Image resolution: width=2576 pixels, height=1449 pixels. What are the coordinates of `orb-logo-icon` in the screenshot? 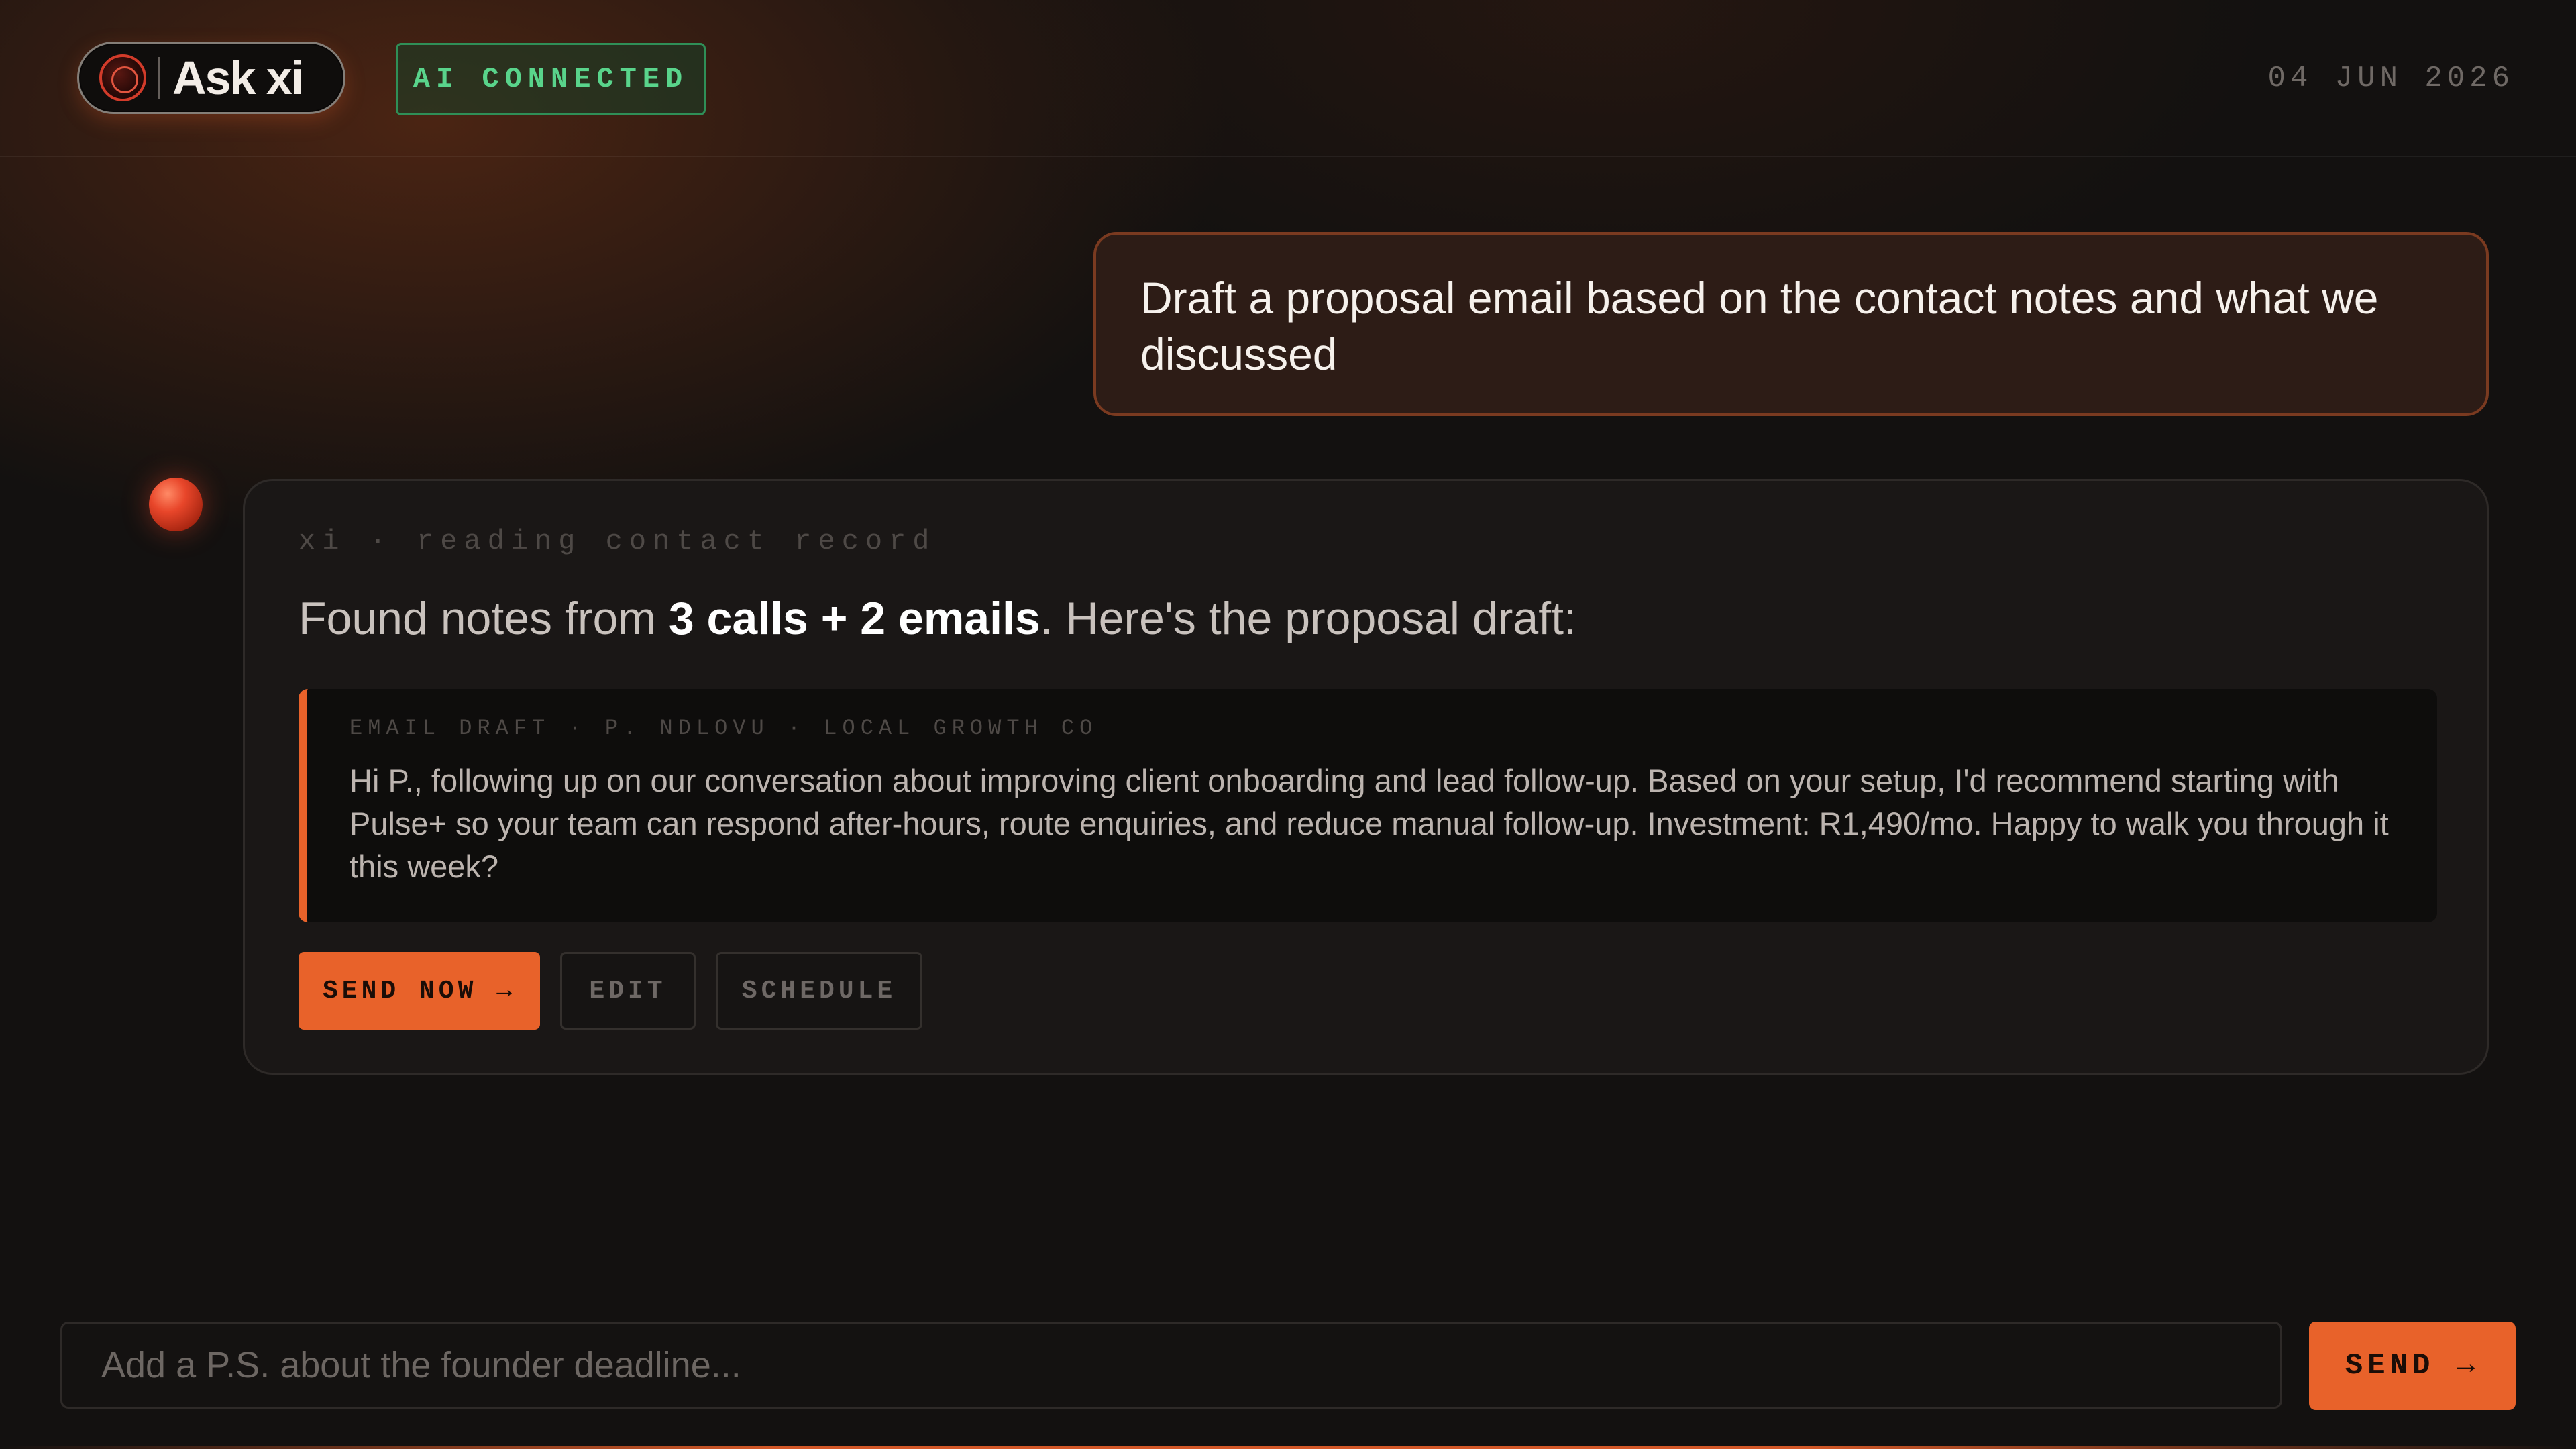 It's located at (122, 77).